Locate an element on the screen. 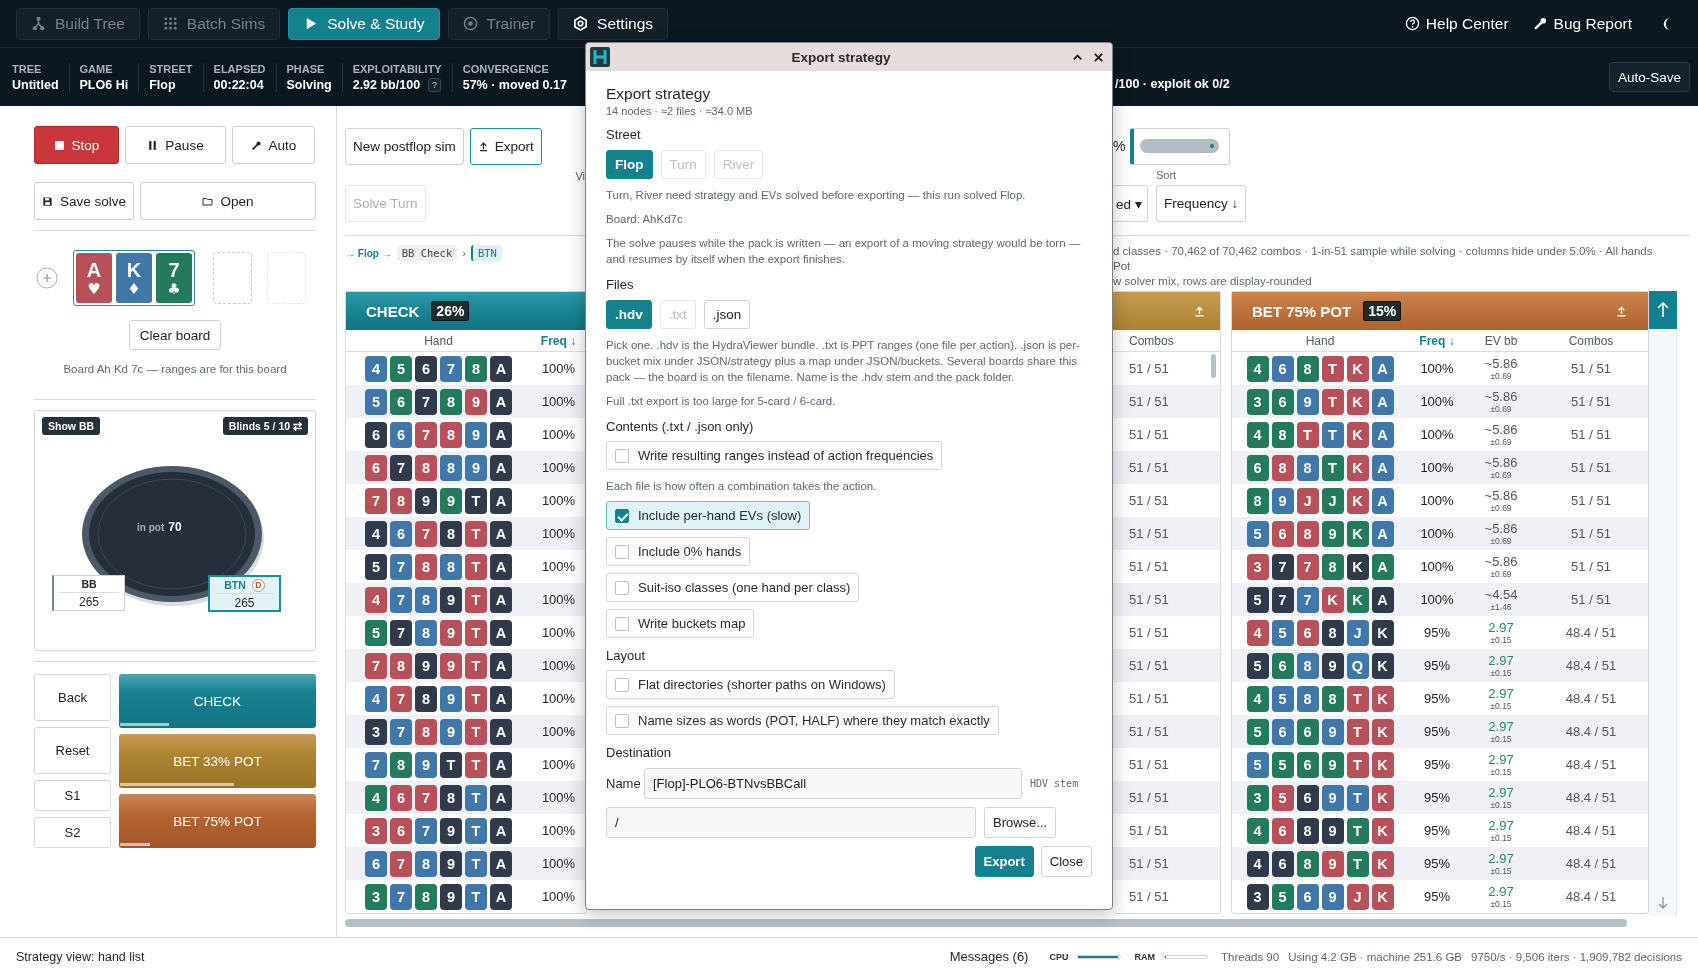  nav-button: Back is located at coordinates (72, 697).